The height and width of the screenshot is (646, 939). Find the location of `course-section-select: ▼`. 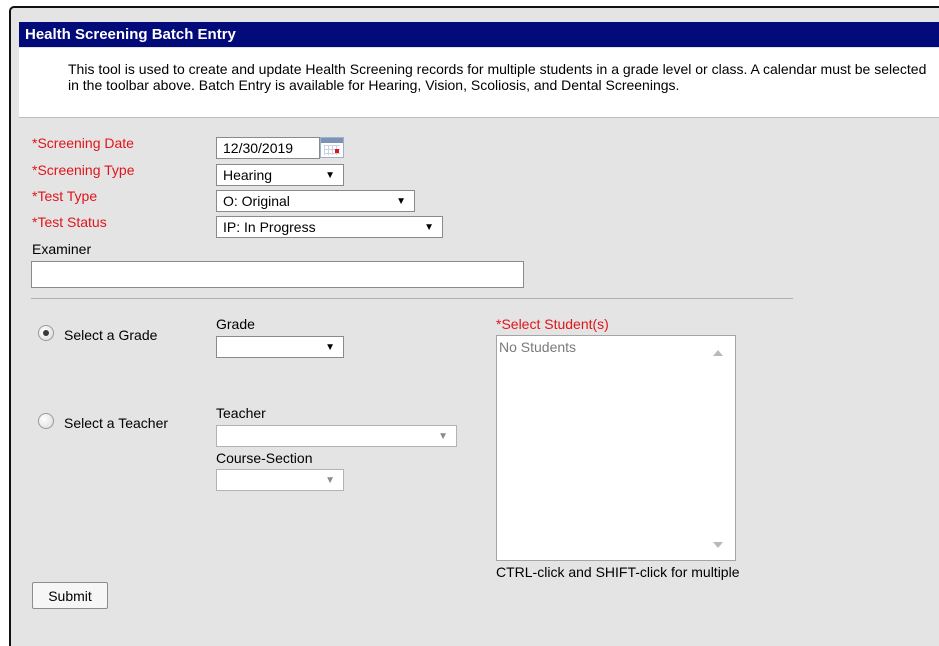

course-section-select: ▼ is located at coordinates (280, 480).